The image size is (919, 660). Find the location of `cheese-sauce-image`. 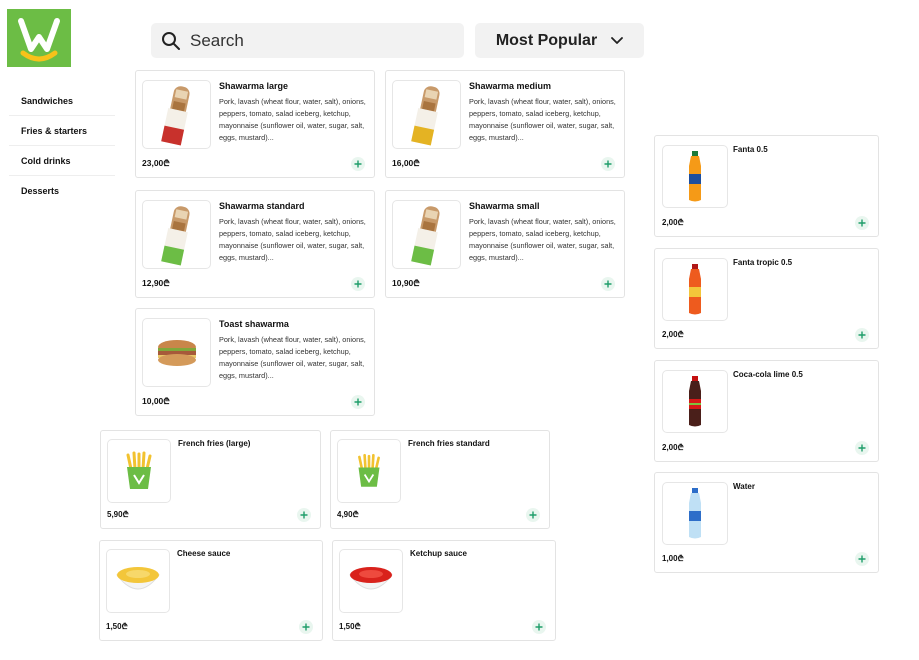

cheese-sauce-image is located at coordinates (138, 578).